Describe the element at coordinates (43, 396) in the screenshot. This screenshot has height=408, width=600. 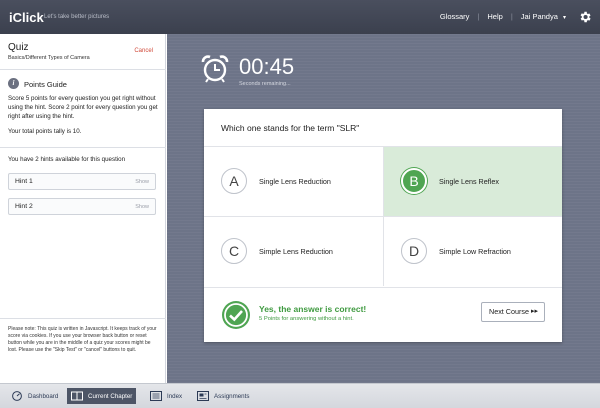
I see `bottom-item-label: Dashboard` at that location.